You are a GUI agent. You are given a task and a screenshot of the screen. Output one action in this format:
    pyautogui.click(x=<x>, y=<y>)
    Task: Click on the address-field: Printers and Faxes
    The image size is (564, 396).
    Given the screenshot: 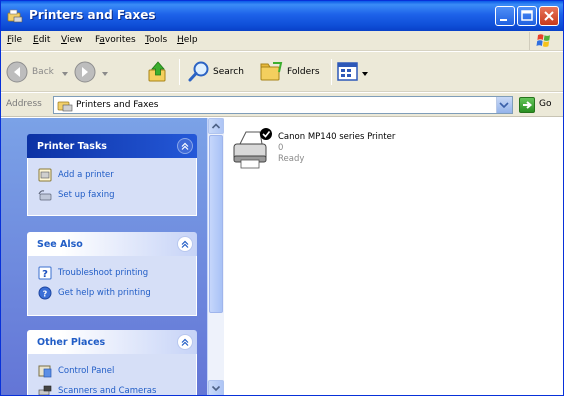 What is the action you would take?
    pyautogui.click(x=283, y=105)
    